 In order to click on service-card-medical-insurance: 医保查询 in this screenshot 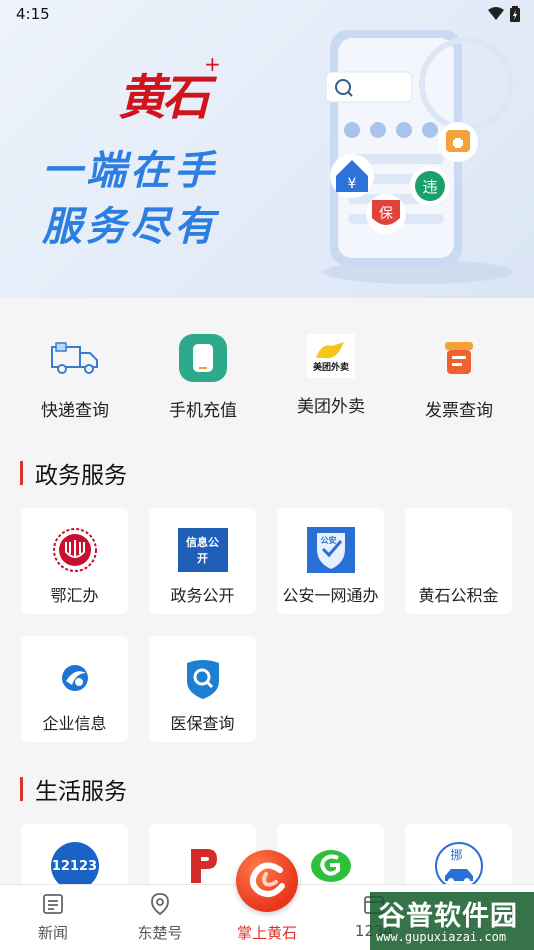, I will do `click(202, 689)`.